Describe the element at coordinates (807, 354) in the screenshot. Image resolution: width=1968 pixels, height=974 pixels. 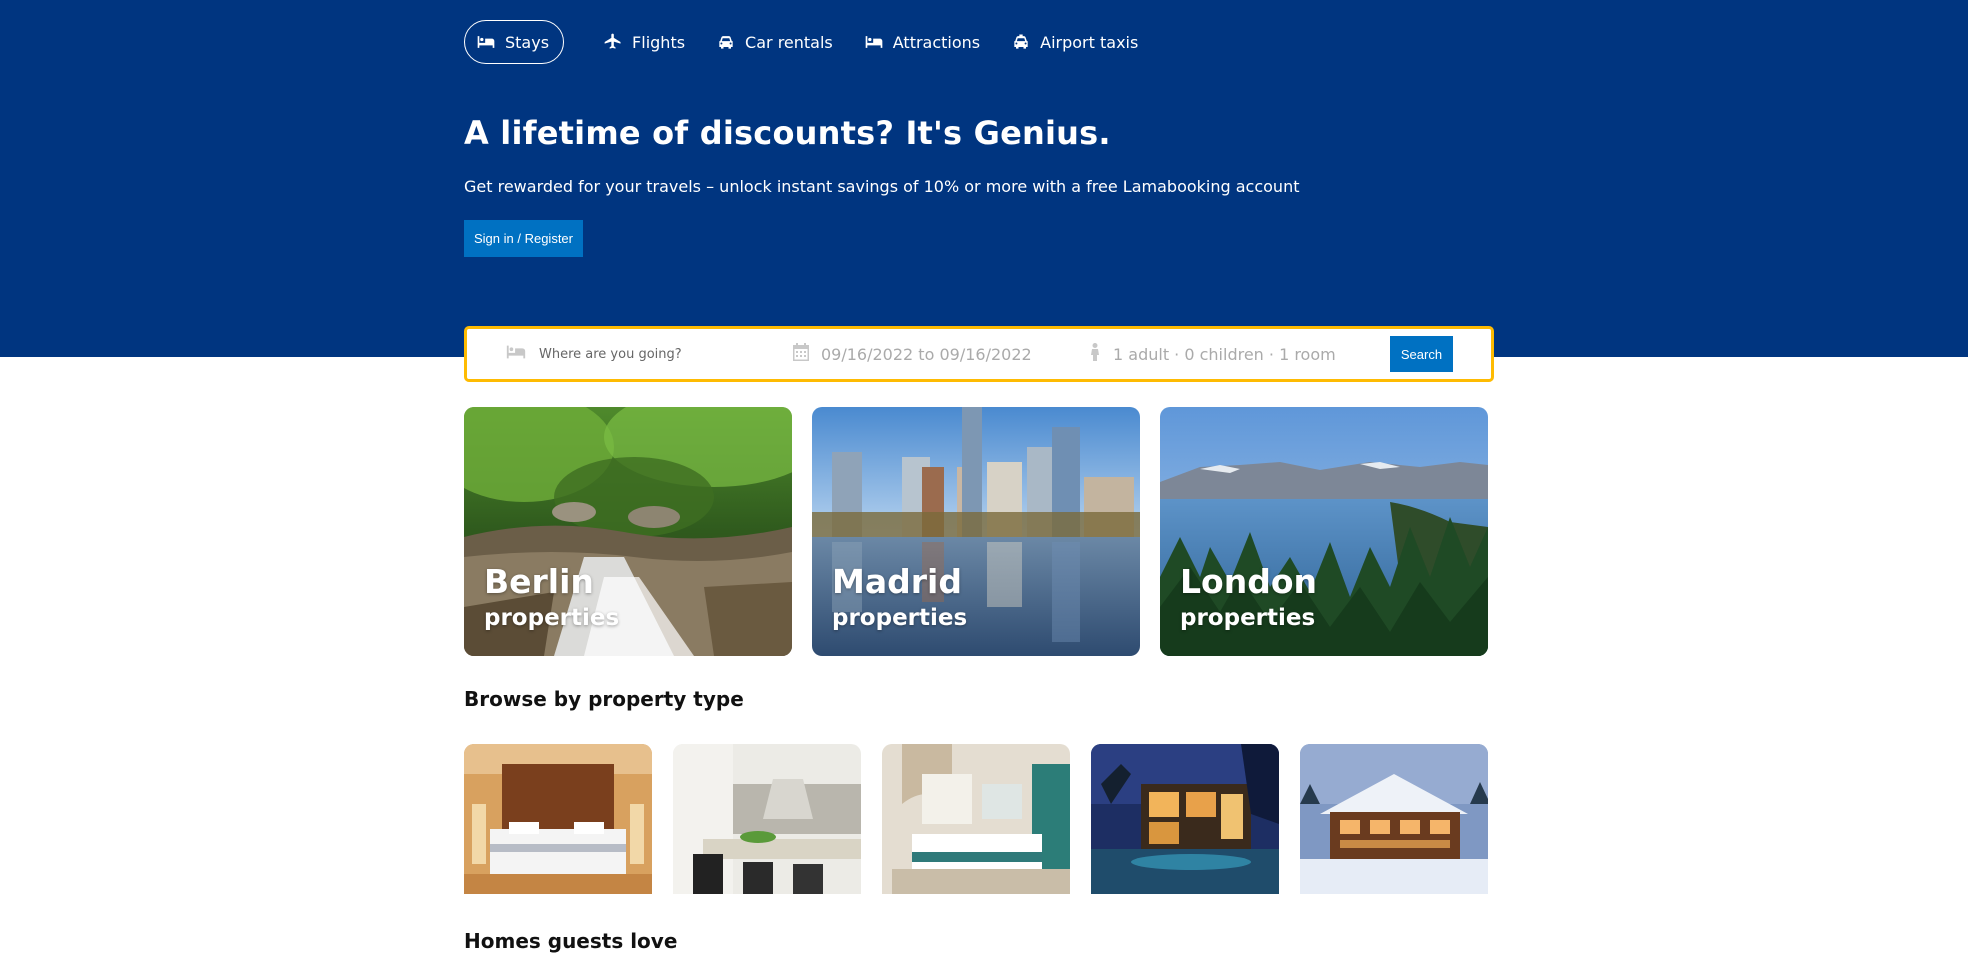
I see `calendar-icon` at that location.